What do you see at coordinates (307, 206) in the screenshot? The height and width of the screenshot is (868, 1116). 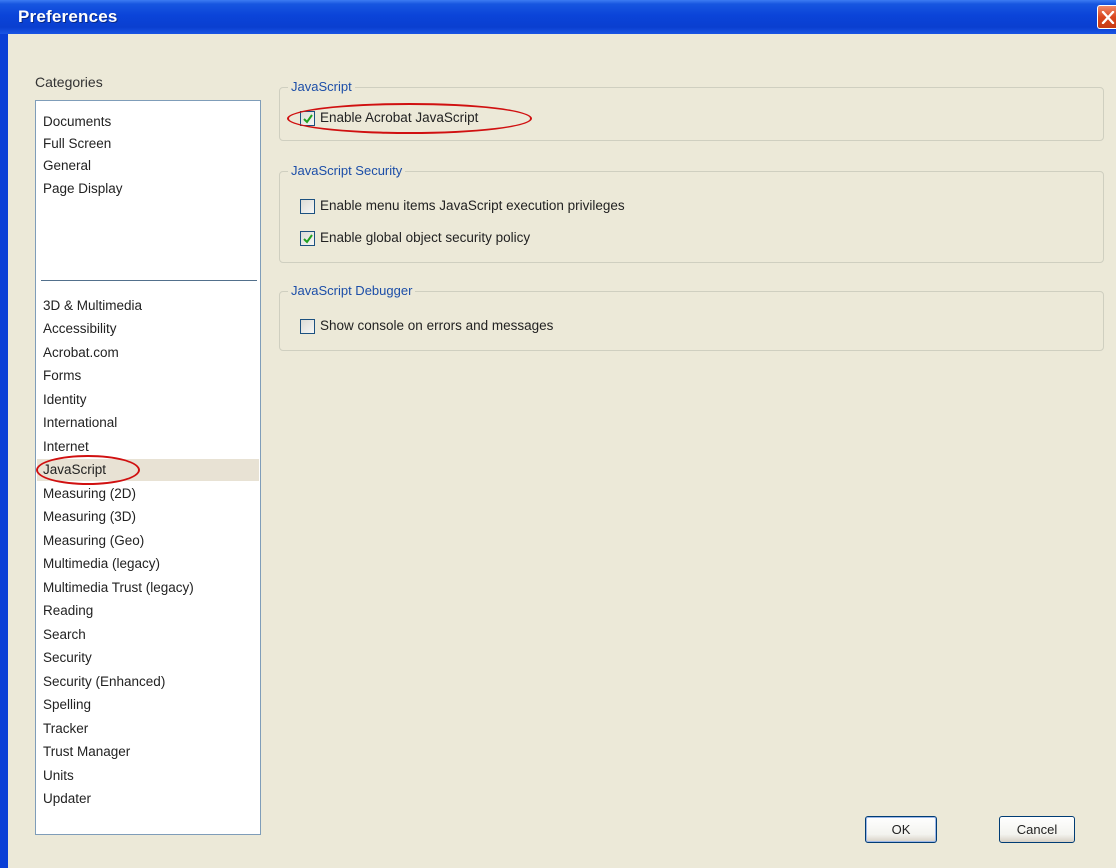 I see `menu-items-privileges-checkbox` at bounding box center [307, 206].